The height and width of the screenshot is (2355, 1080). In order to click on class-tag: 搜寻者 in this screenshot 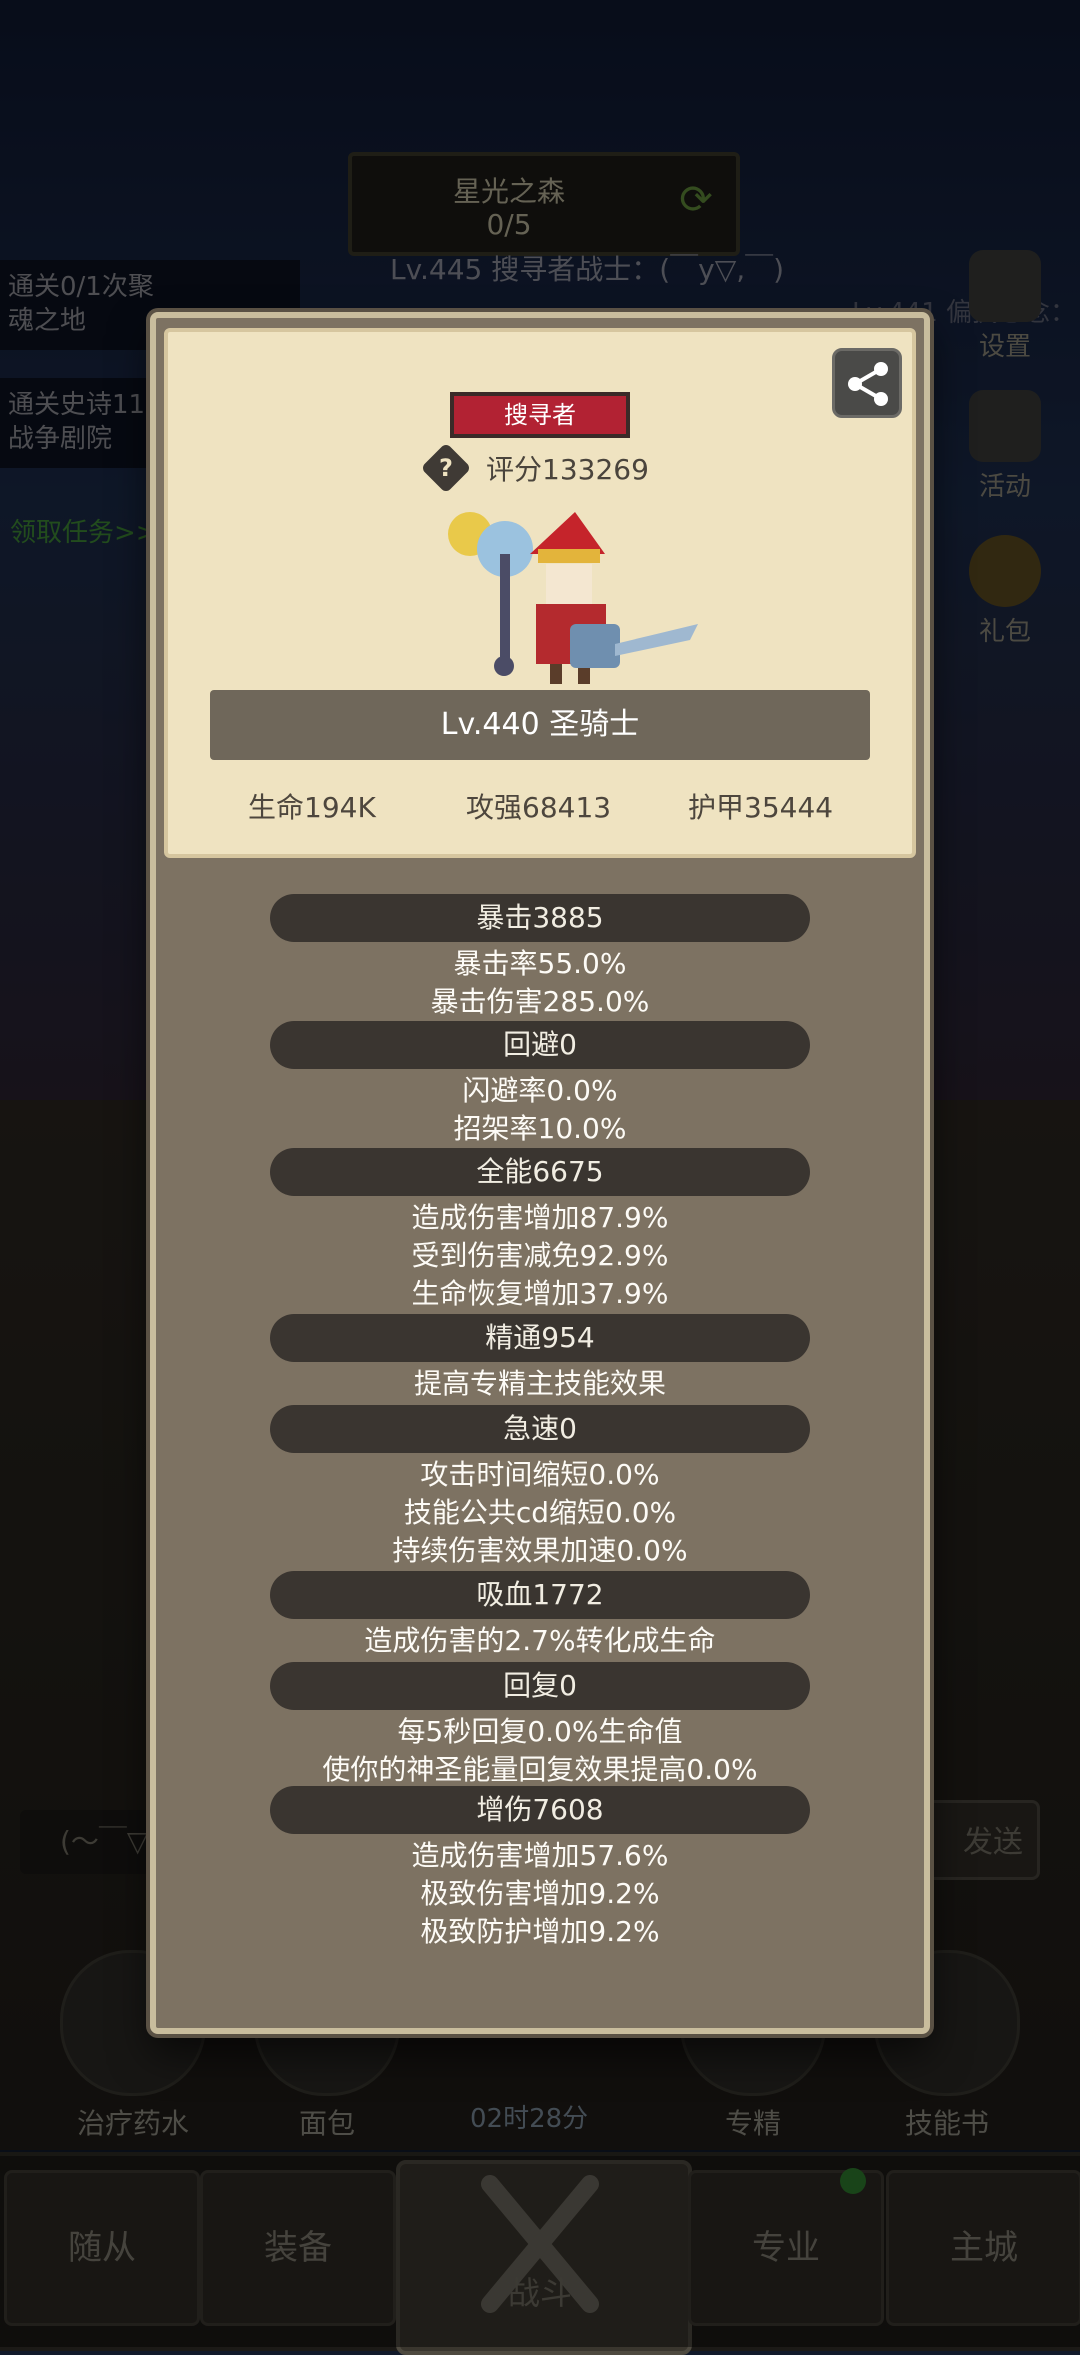, I will do `click(540, 415)`.